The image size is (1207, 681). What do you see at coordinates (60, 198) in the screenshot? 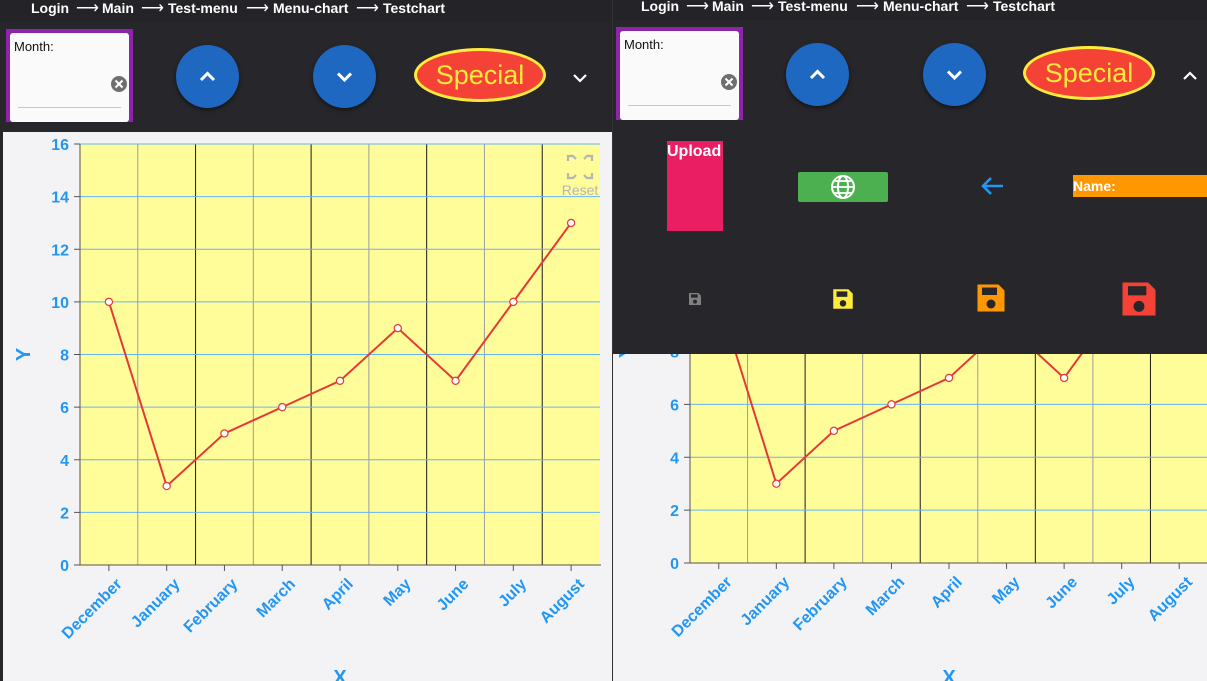
I see `y-tick-label: 14` at bounding box center [60, 198].